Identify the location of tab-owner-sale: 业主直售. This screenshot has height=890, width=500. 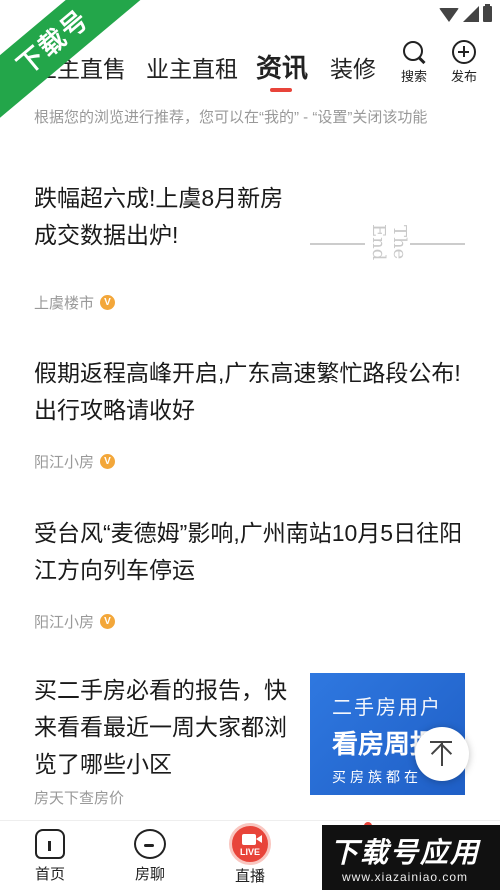
(80, 67).